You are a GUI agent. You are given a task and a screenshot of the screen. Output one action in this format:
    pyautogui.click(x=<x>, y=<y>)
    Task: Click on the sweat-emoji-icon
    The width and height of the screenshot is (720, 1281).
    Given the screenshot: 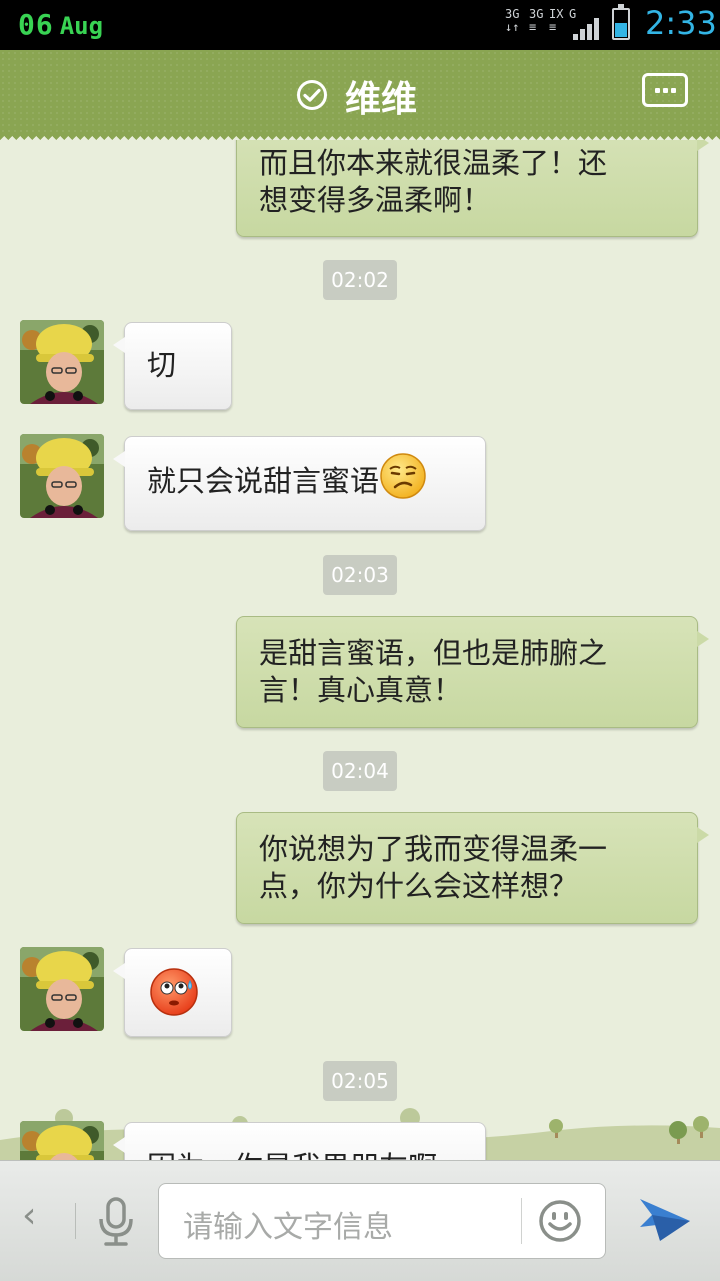 What is the action you would take?
    pyautogui.click(x=174, y=992)
    